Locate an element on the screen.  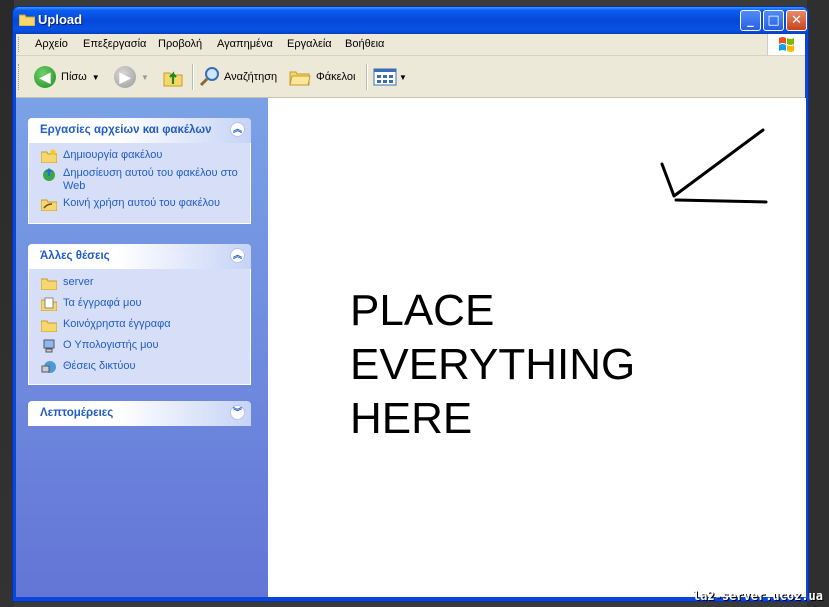
place-my-documents: Τα έγγραφά μου is located at coordinates (140, 304).